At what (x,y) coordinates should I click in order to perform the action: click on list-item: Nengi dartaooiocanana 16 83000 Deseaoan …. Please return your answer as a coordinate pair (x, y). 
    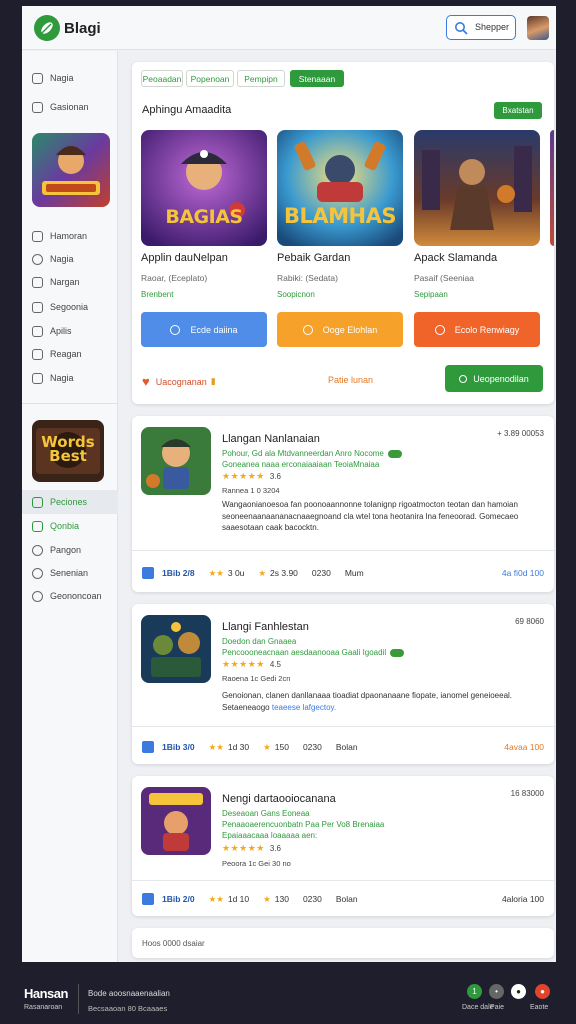
    Looking at the image, I should click on (343, 846).